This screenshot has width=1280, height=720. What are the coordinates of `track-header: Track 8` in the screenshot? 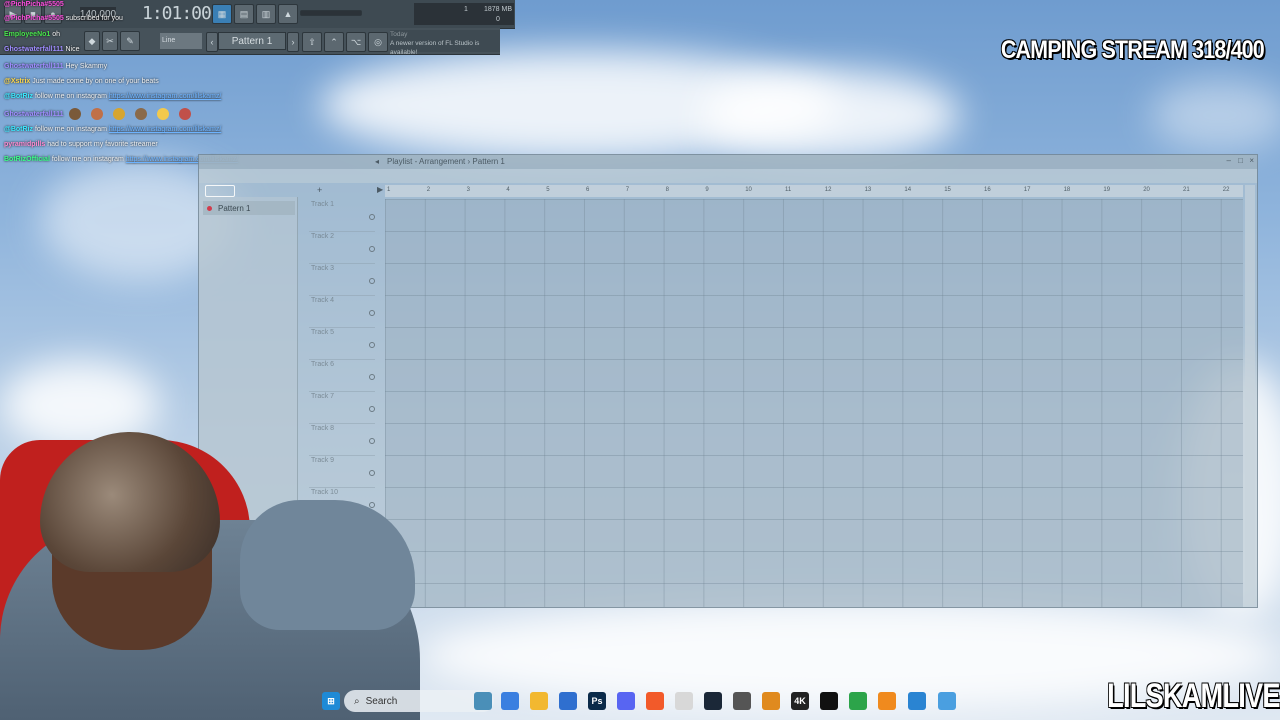 It's located at (342, 439).